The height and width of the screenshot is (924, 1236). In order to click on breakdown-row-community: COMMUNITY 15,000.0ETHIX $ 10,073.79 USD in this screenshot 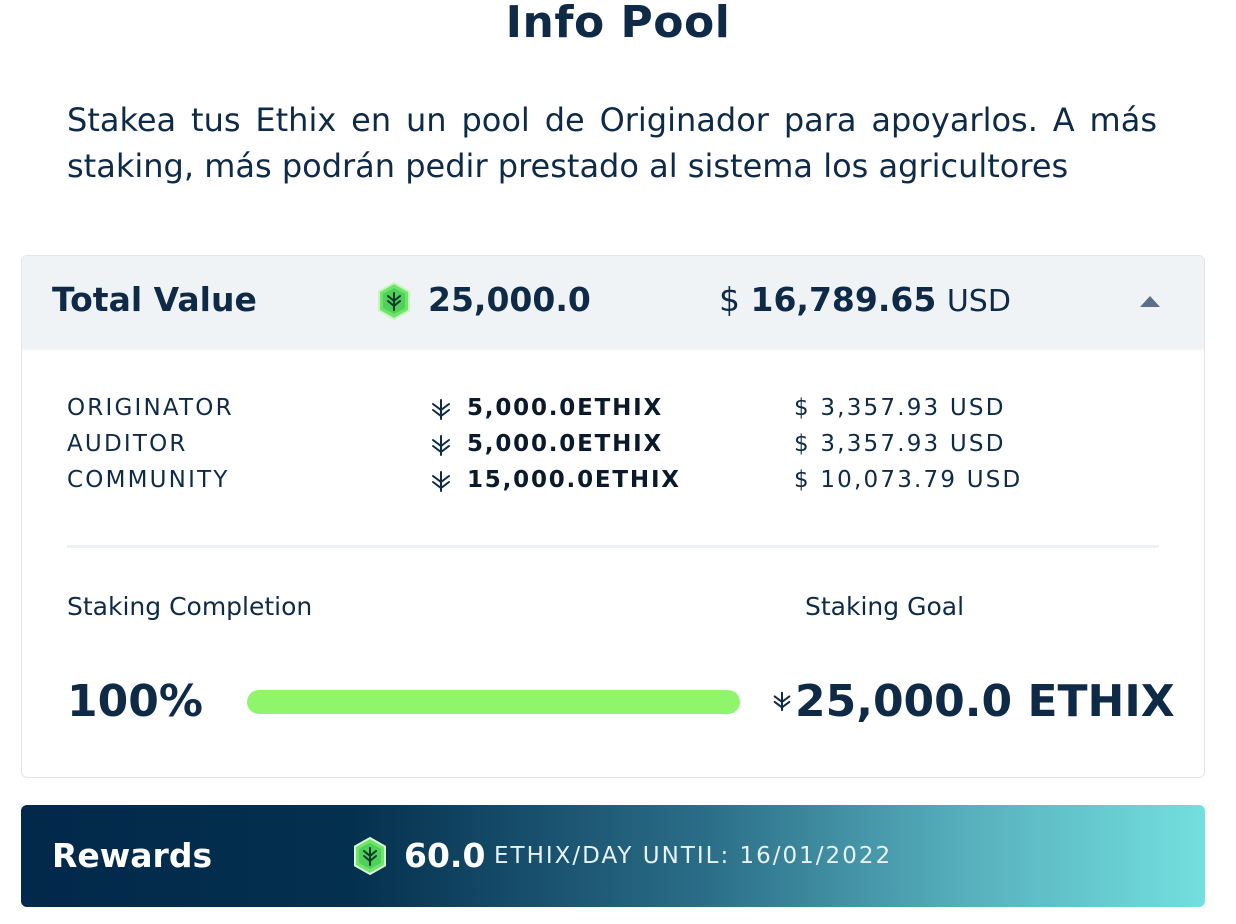, I will do `click(567, 483)`.